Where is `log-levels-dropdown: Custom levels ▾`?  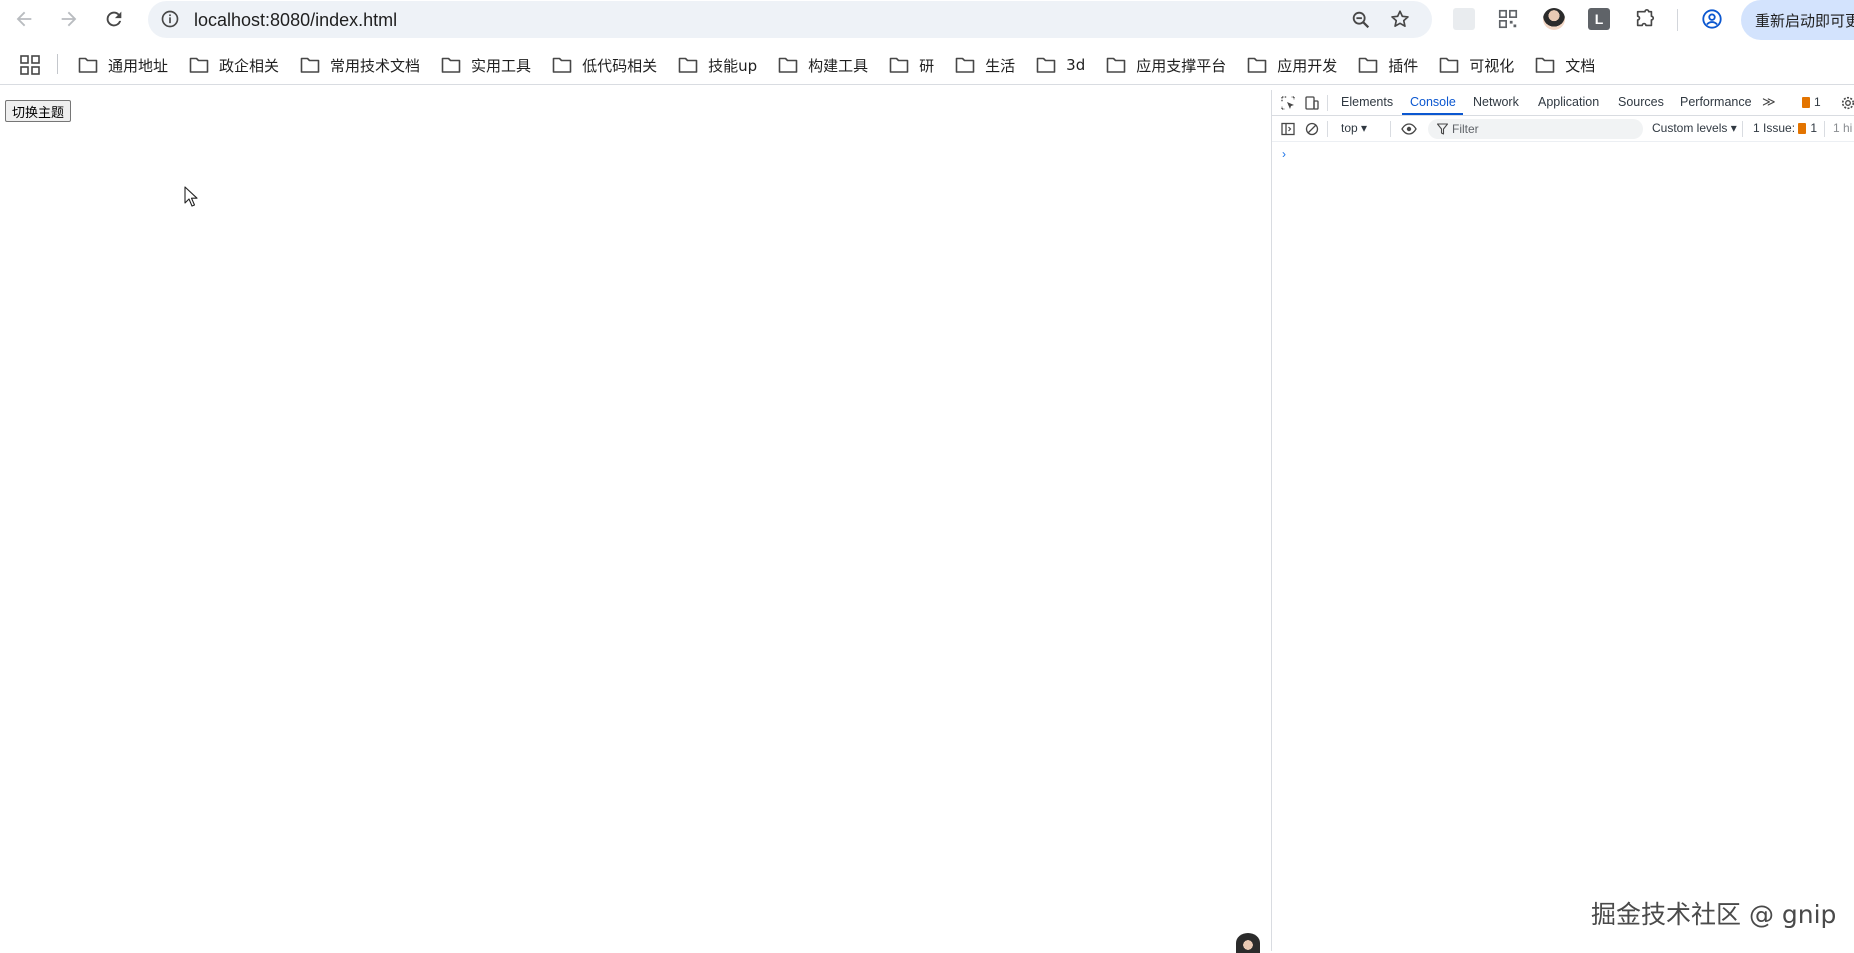
log-levels-dropdown: Custom levels ▾ is located at coordinates (1694, 128).